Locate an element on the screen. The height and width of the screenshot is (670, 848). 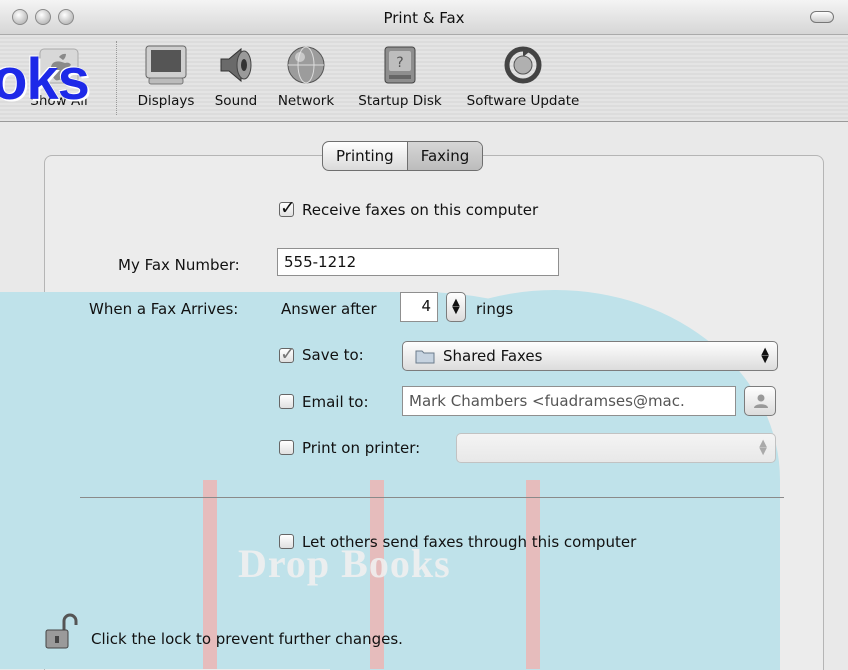
folder-icon is located at coordinates (425, 357).